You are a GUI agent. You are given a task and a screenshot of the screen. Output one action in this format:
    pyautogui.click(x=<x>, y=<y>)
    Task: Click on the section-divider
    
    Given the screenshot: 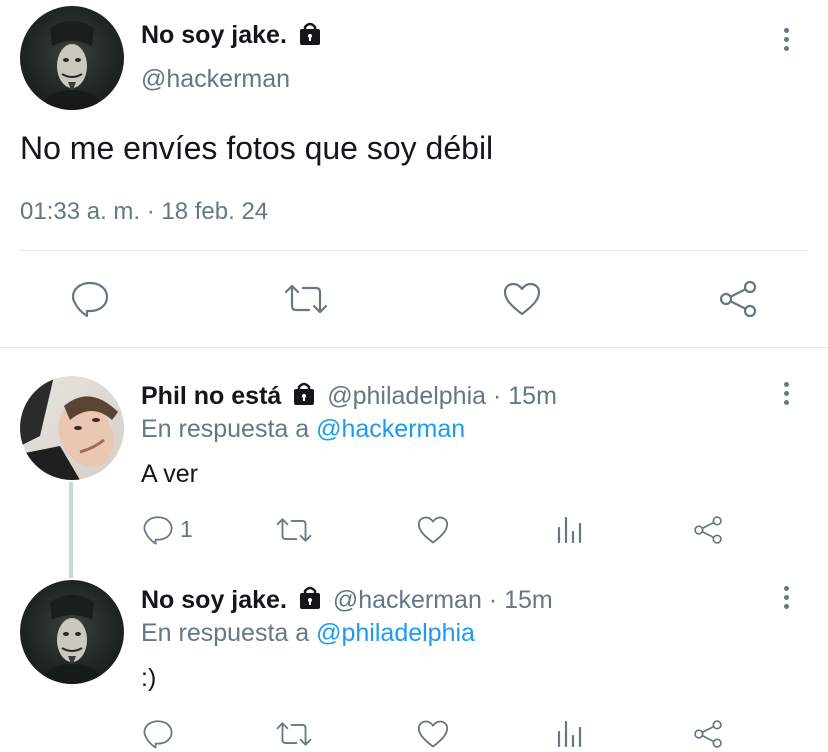 What is the action you would take?
    pyautogui.click(x=414, y=347)
    